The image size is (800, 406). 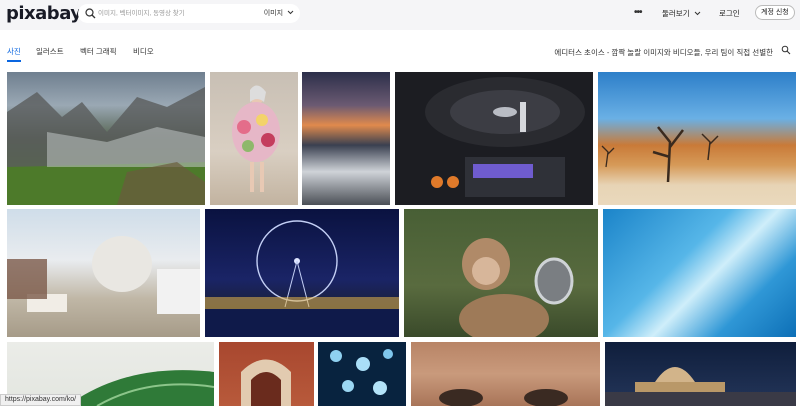 What do you see at coordinates (41, 400) in the screenshot?
I see `status-url: https://pixabay.com/ko/` at bounding box center [41, 400].